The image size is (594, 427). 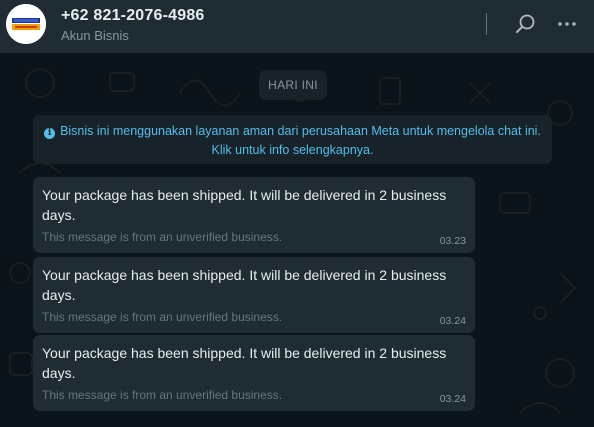 What do you see at coordinates (293, 85) in the screenshot?
I see `date-separator: HARI INI` at bounding box center [293, 85].